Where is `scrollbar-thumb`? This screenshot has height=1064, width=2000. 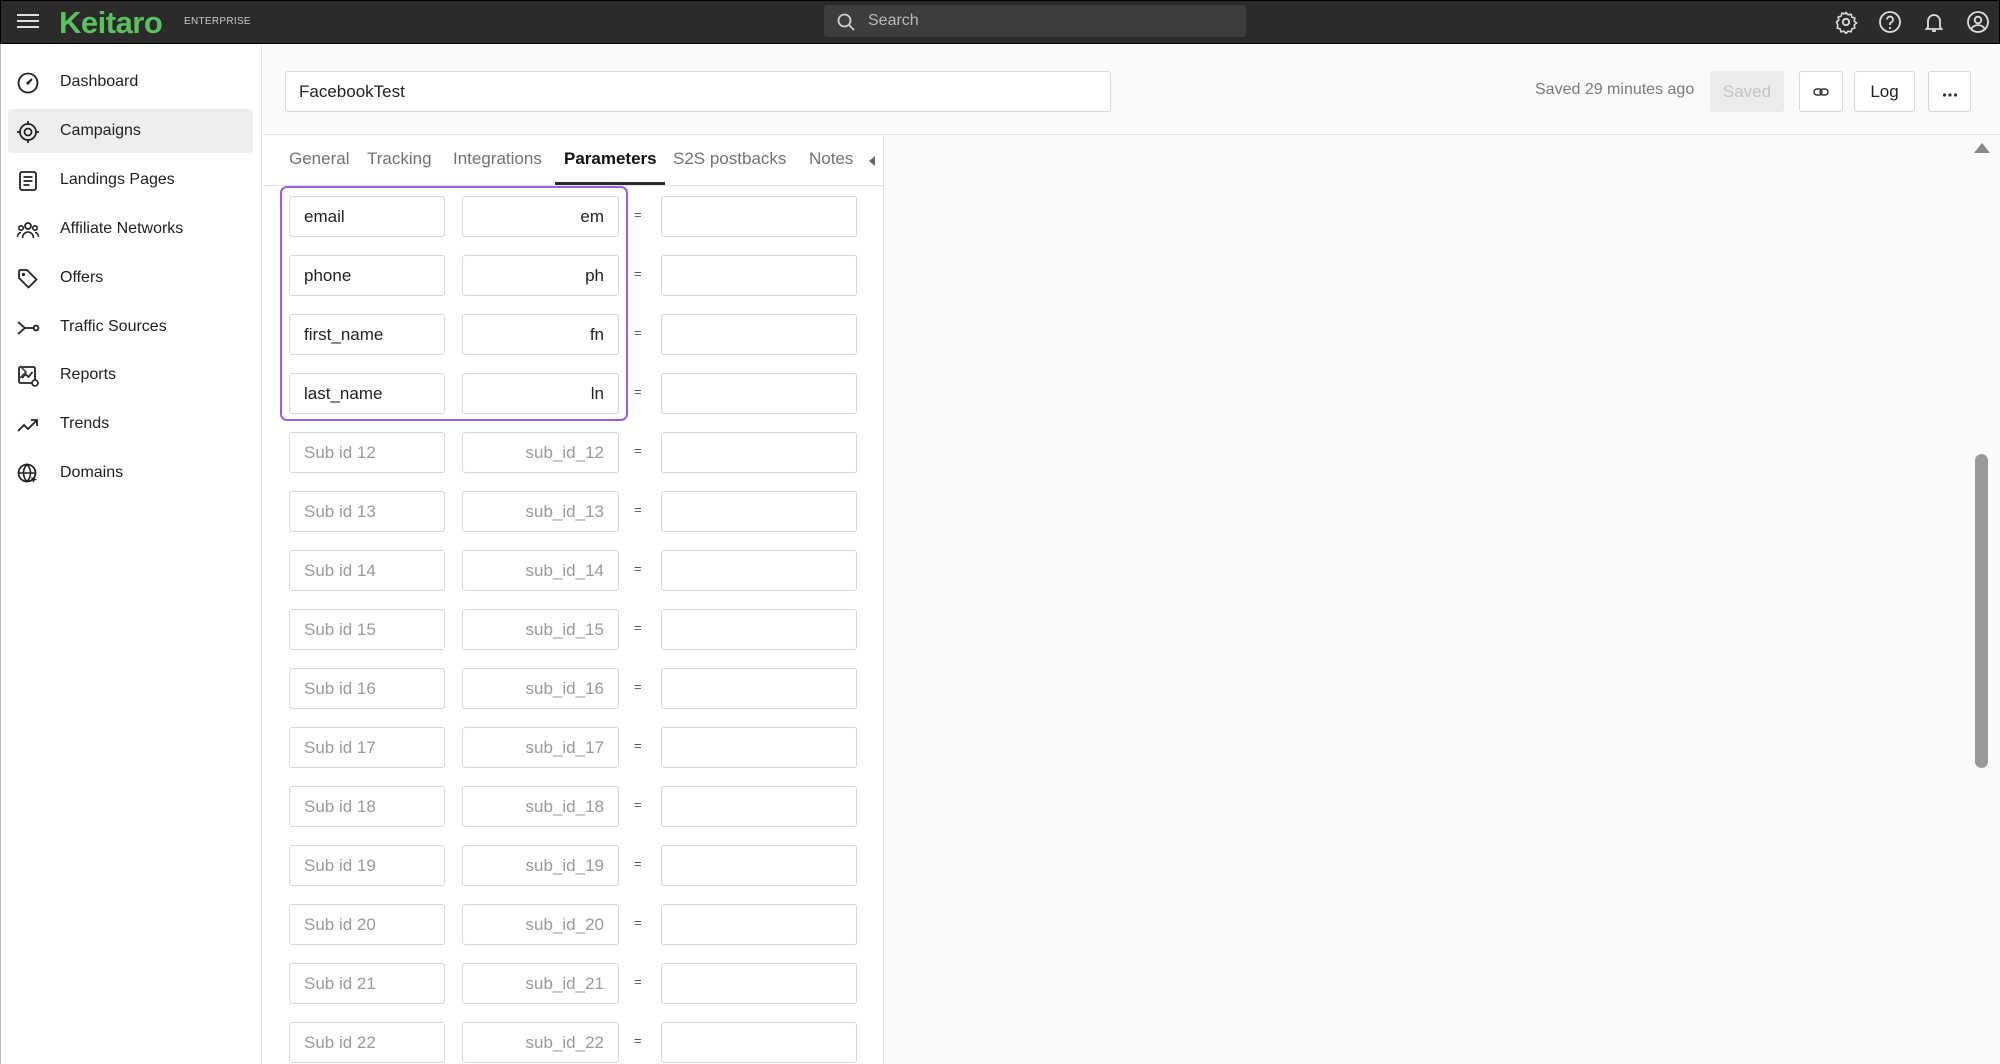
scrollbar-thumb is located at coordinates (1981, 611).